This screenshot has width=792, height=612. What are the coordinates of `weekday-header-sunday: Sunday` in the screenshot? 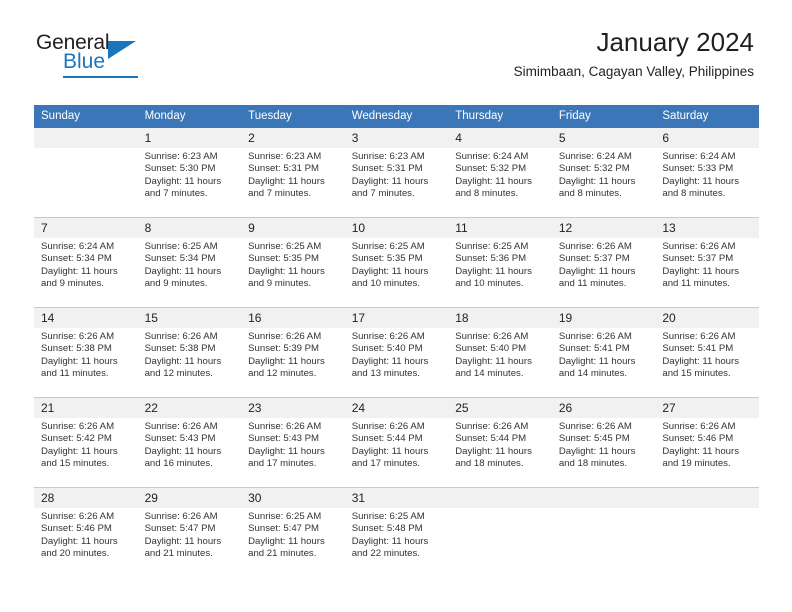 It's located at (86, 116).